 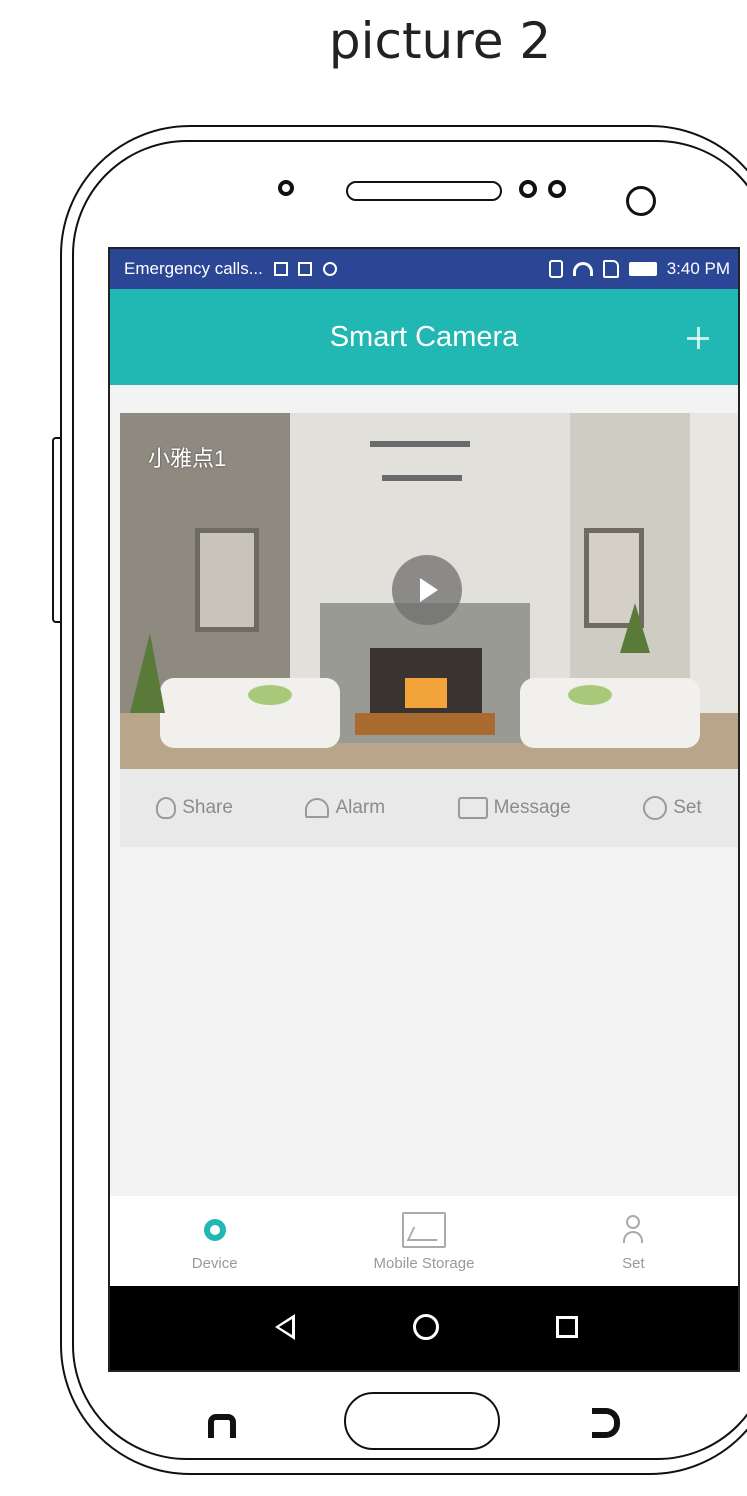 I want to click on back-icon, so click(x=285, y=1327).